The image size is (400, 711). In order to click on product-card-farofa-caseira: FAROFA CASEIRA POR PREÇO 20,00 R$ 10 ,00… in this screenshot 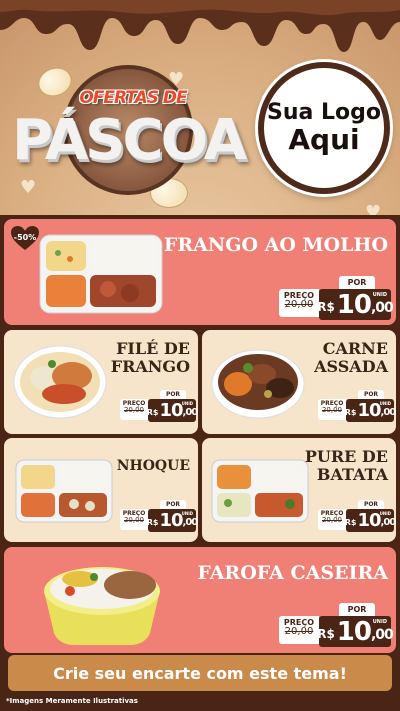, I will do `click(200, 600)`.